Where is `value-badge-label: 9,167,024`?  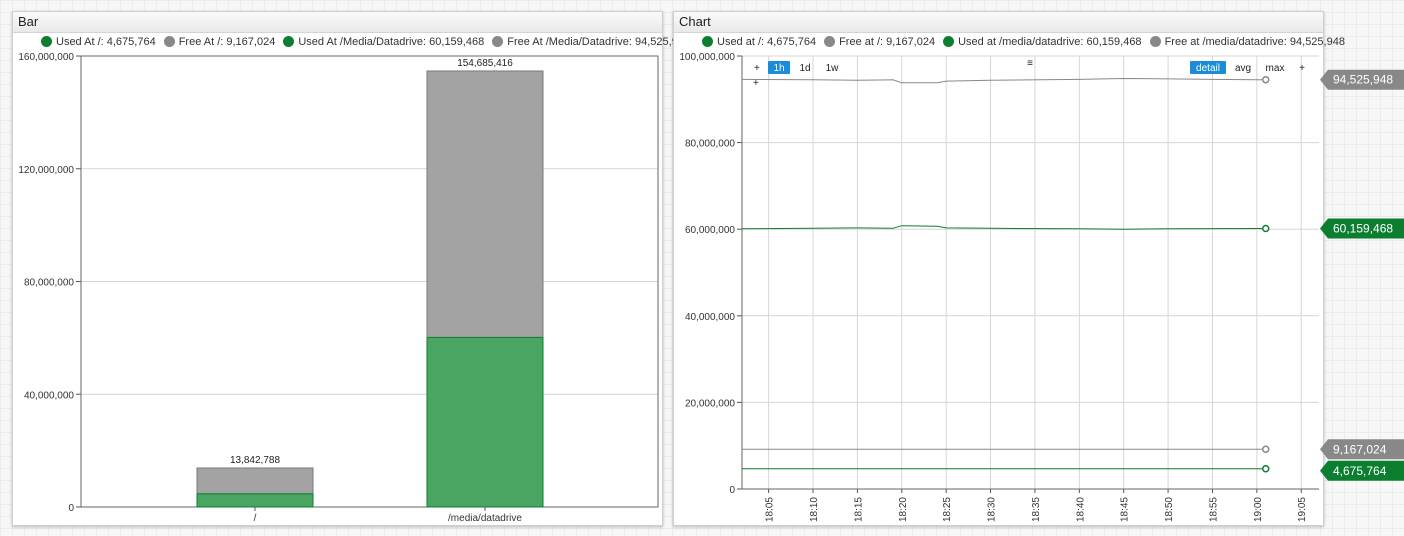
value-badge-label: 9,167,024 is located at coordinates (1360, 449).